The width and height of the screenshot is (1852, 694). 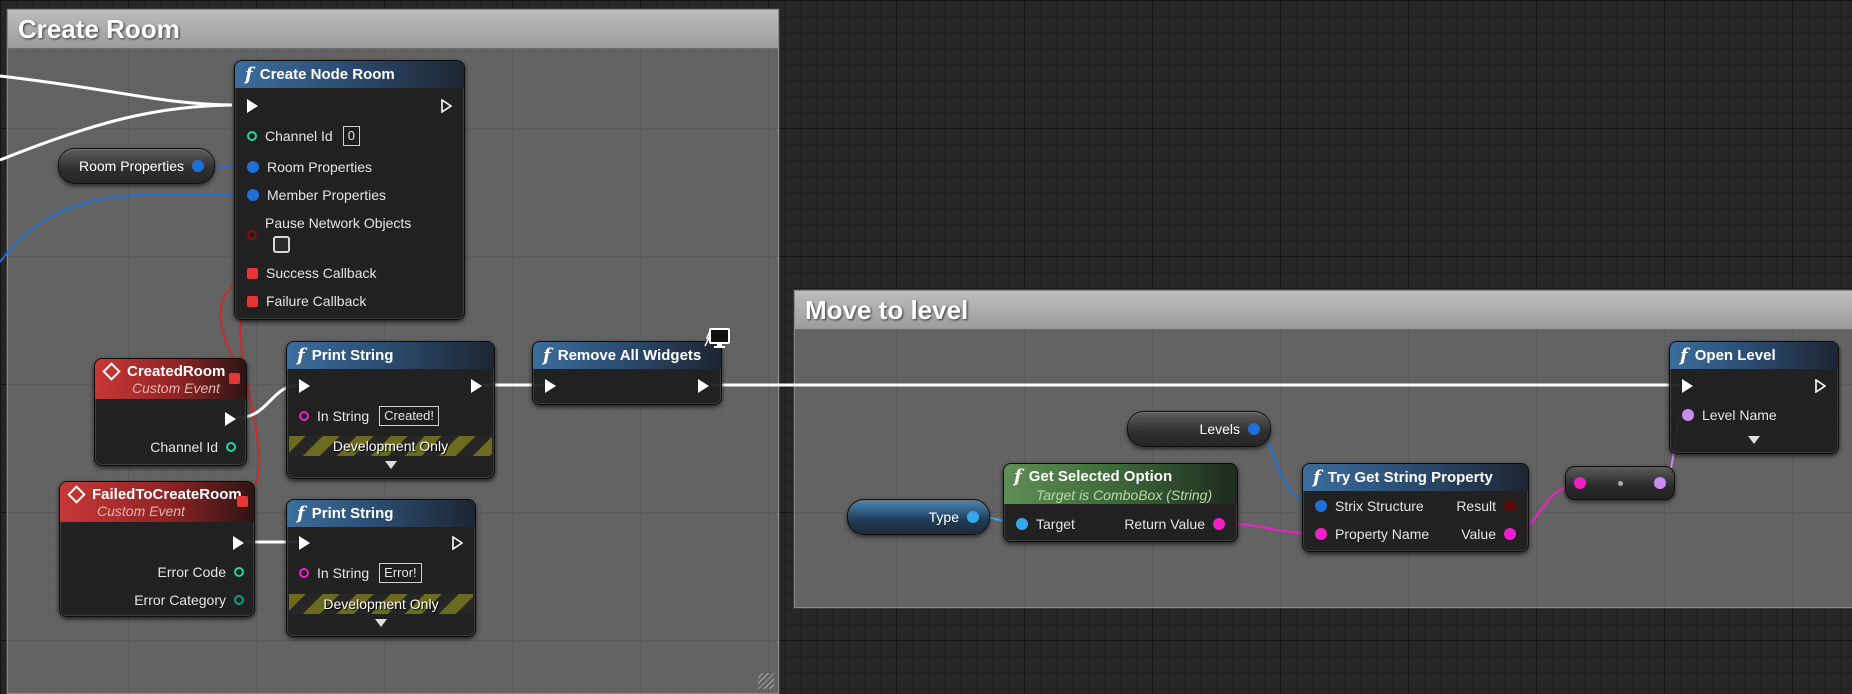 I want to click on in-string-value-field: Error!, so click(x=400, y=573).